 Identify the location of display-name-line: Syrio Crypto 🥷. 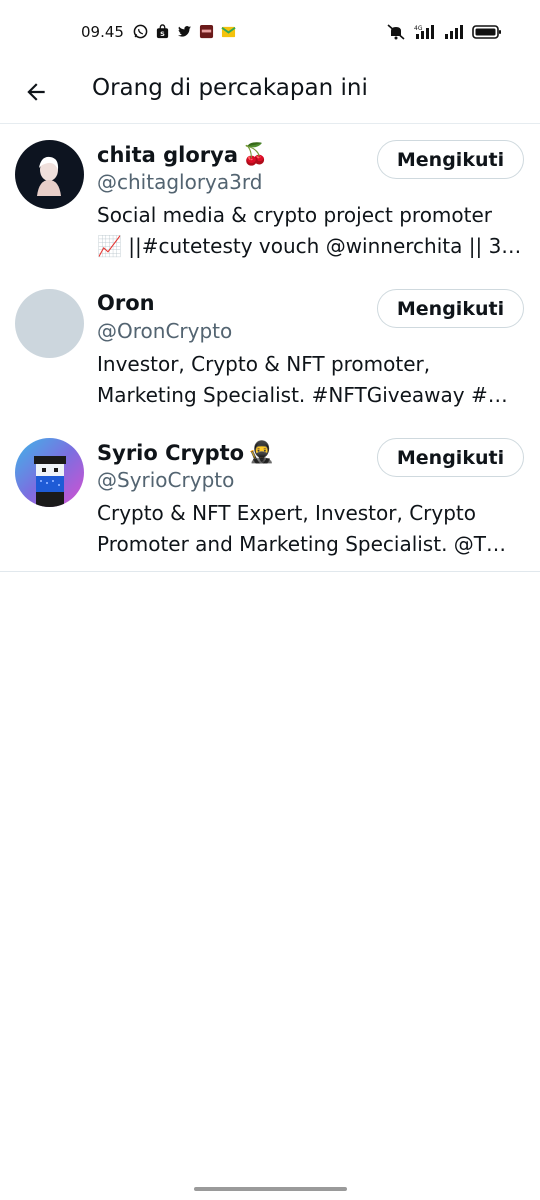
(185, 452).